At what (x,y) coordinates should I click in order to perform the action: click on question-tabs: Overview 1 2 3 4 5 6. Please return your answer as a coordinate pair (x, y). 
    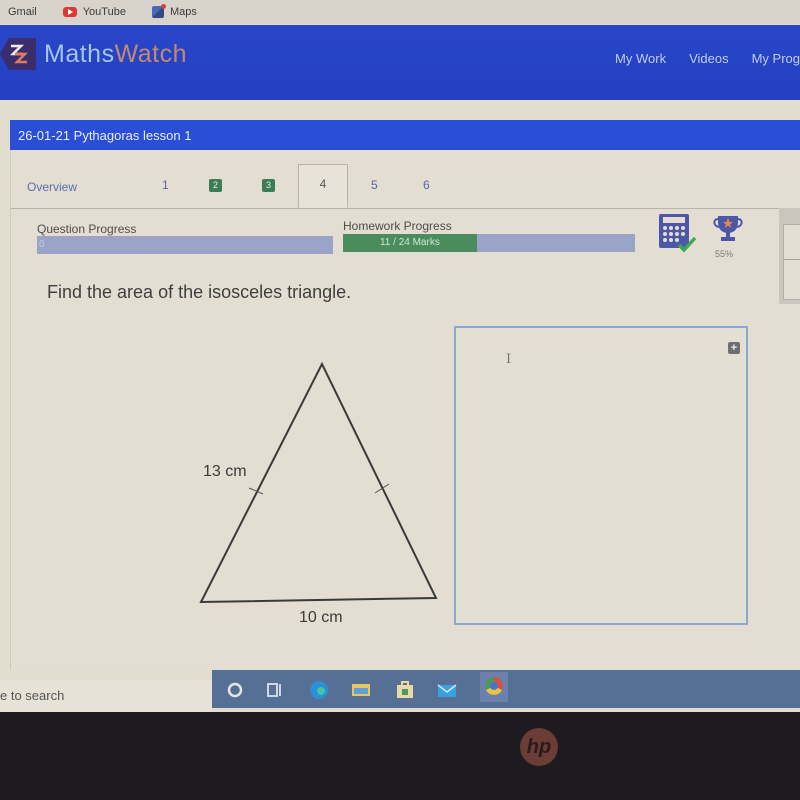
    Looking at the image, I should click on (405, 186).